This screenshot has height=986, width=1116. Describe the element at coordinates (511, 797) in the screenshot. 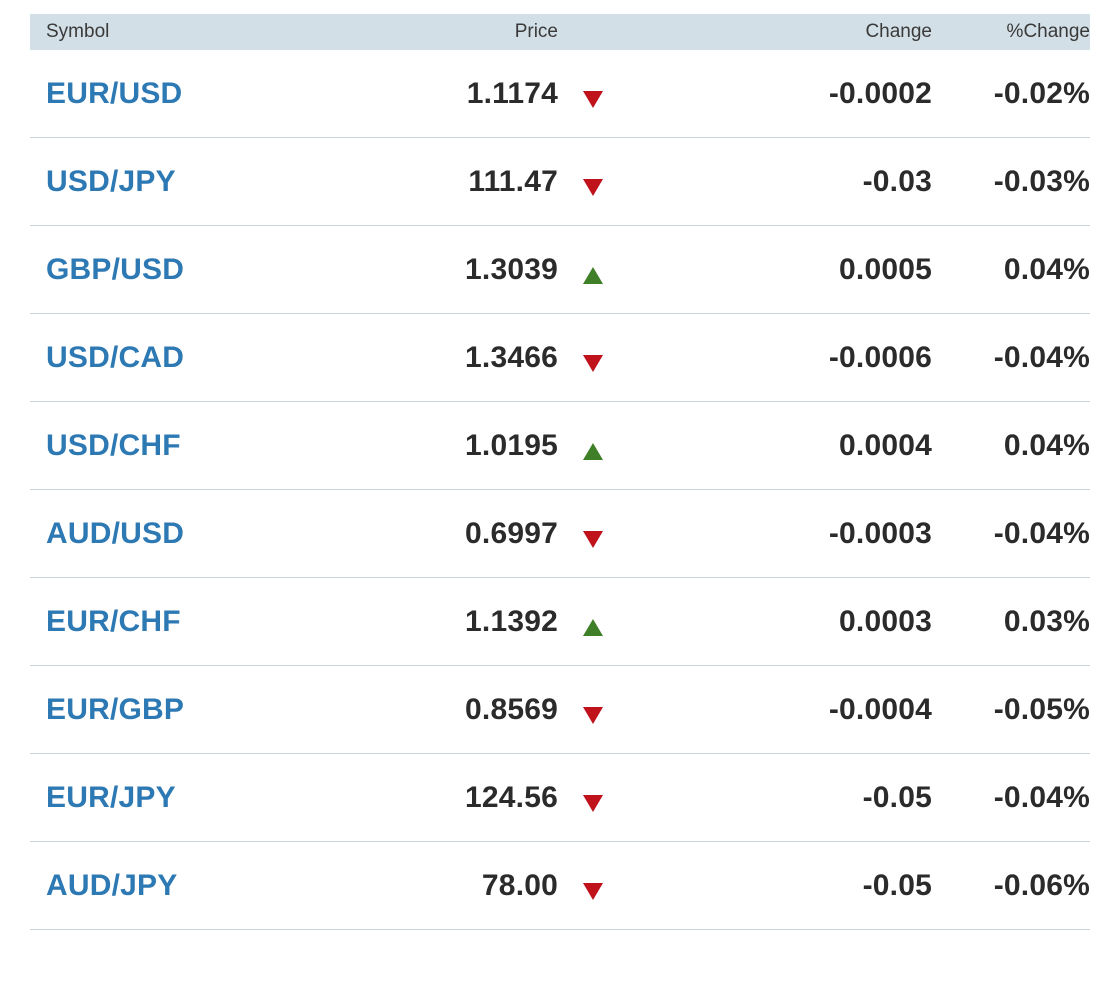

I see `price-value: 124.56` at that location.